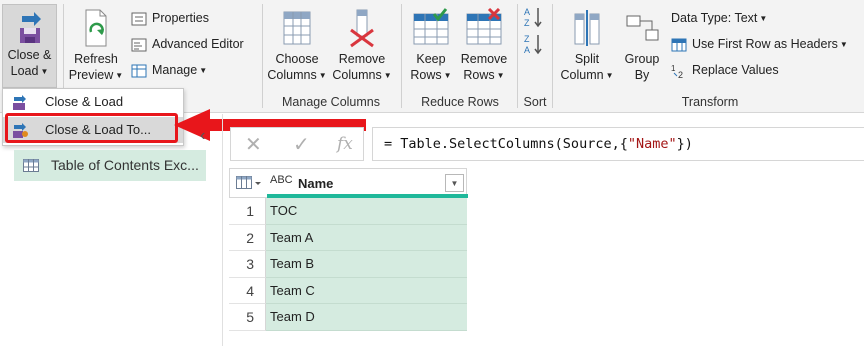  Describe the element at coordinates (96, 59) in the screenshot. I see `refresh-label-1: Refresh` at that location.